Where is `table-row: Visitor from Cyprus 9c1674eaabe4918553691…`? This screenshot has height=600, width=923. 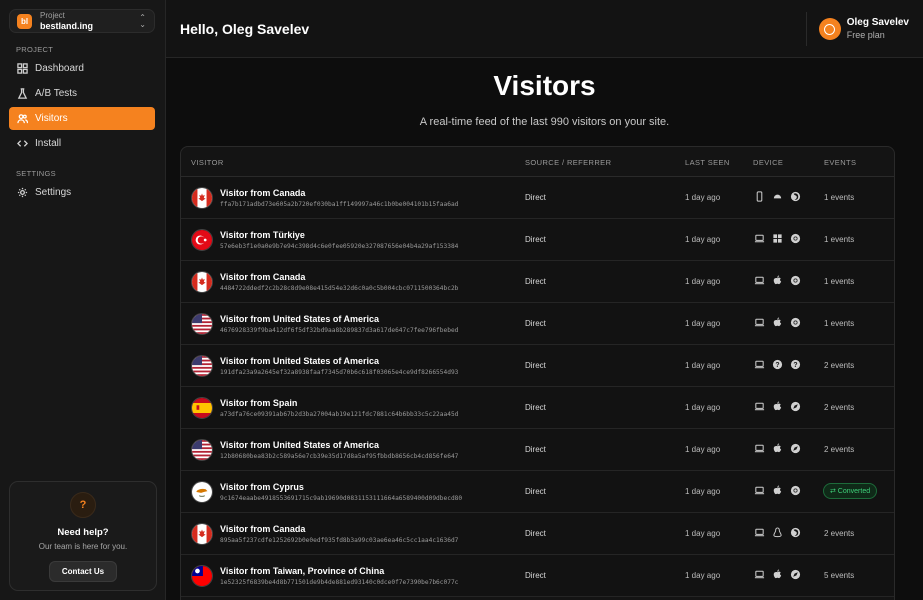
table-row: Visitor from Cyprus 9c1674eaabe4918553691… is located at coordinates (537, 492).